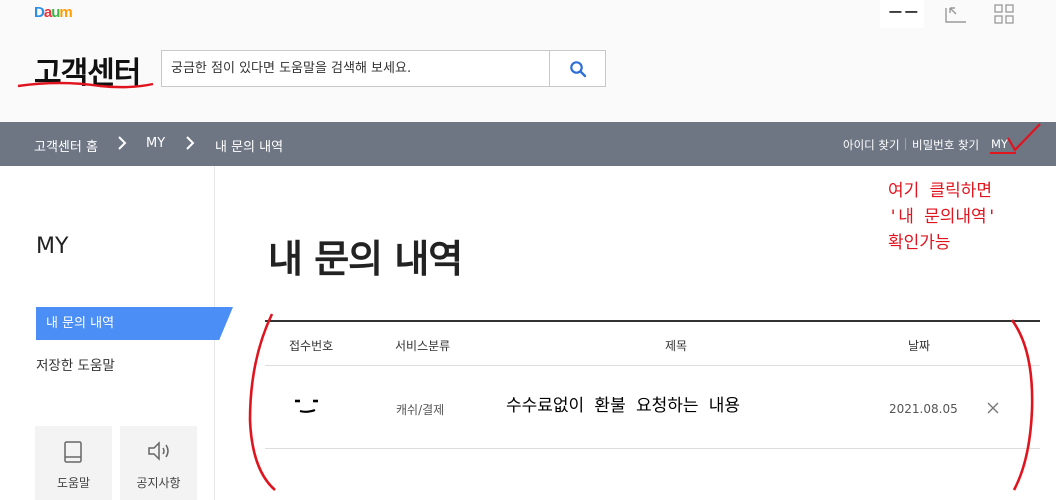 This screenshot has width=1056, height=500. I want to click on notice-tile: 공지사항, so click(158, 463).